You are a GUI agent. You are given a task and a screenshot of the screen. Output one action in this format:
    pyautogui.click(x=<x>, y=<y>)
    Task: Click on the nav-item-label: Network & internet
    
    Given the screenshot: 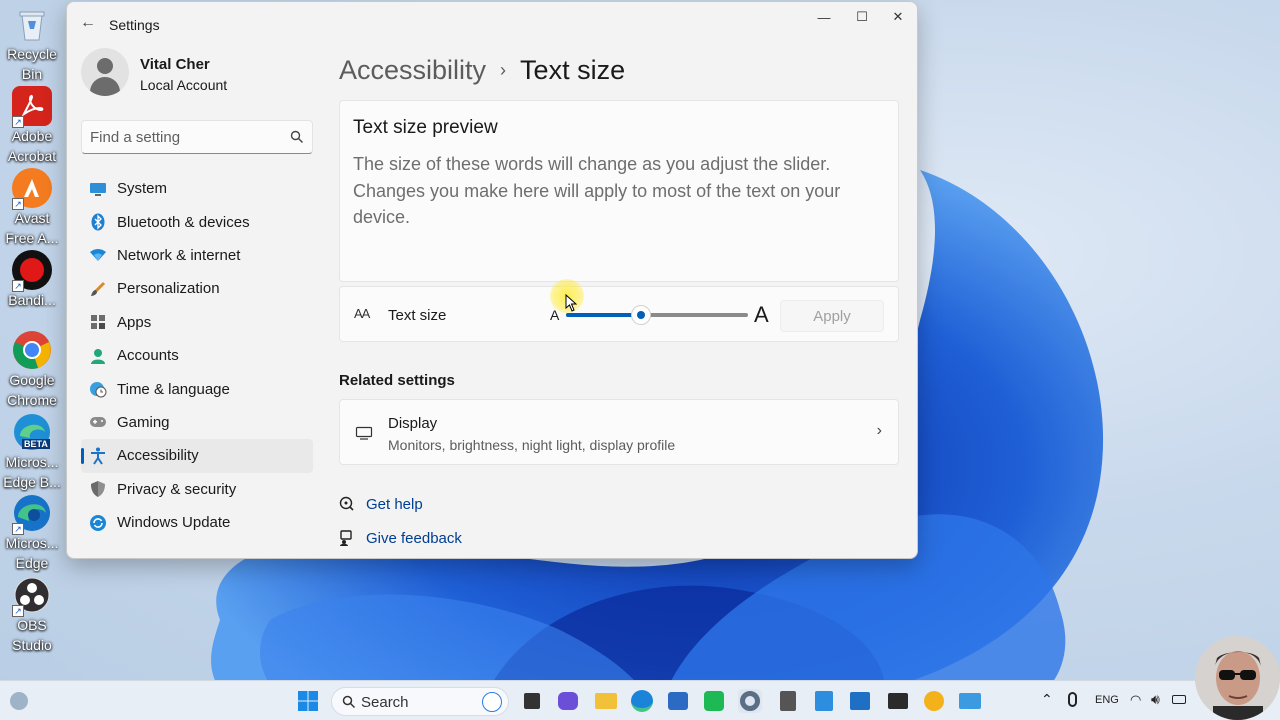 What is the action you would take?
    pyautogui.click(x=179, y=255)
    